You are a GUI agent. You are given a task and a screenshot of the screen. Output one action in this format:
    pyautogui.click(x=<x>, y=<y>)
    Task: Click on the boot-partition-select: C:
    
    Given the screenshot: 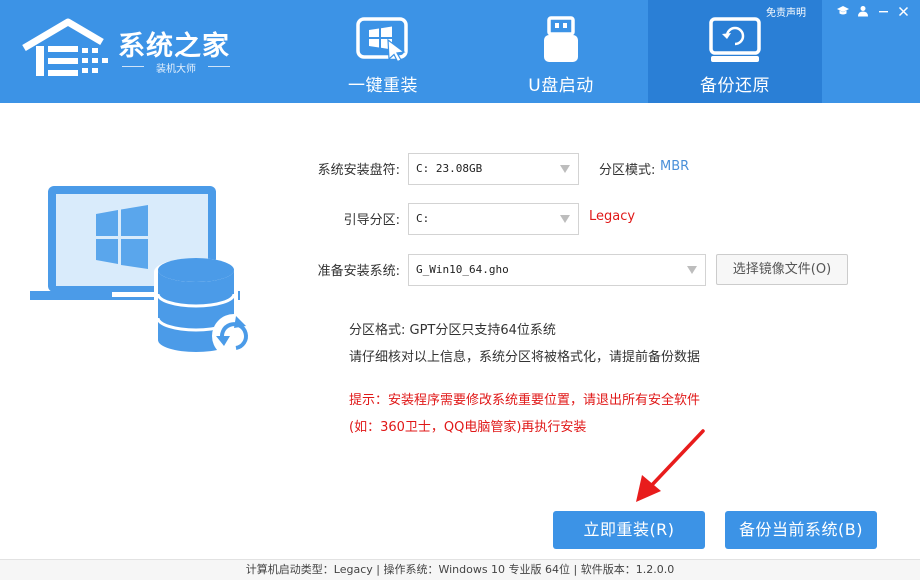 What is the action you would take?
    pyautogui.click(x=493, y=219)
    